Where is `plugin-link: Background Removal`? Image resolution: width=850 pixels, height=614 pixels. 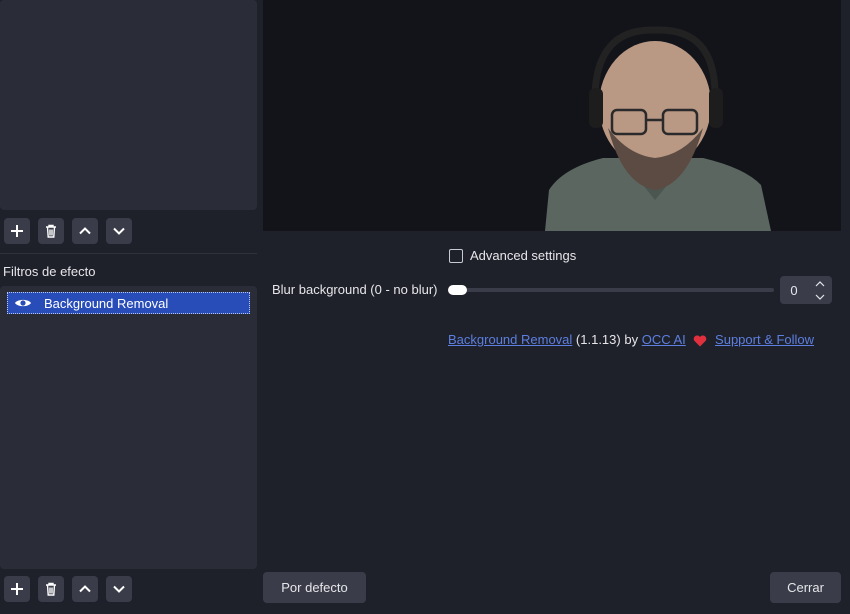
plugin-link: Background Removal is located at coordinates (510, 339).